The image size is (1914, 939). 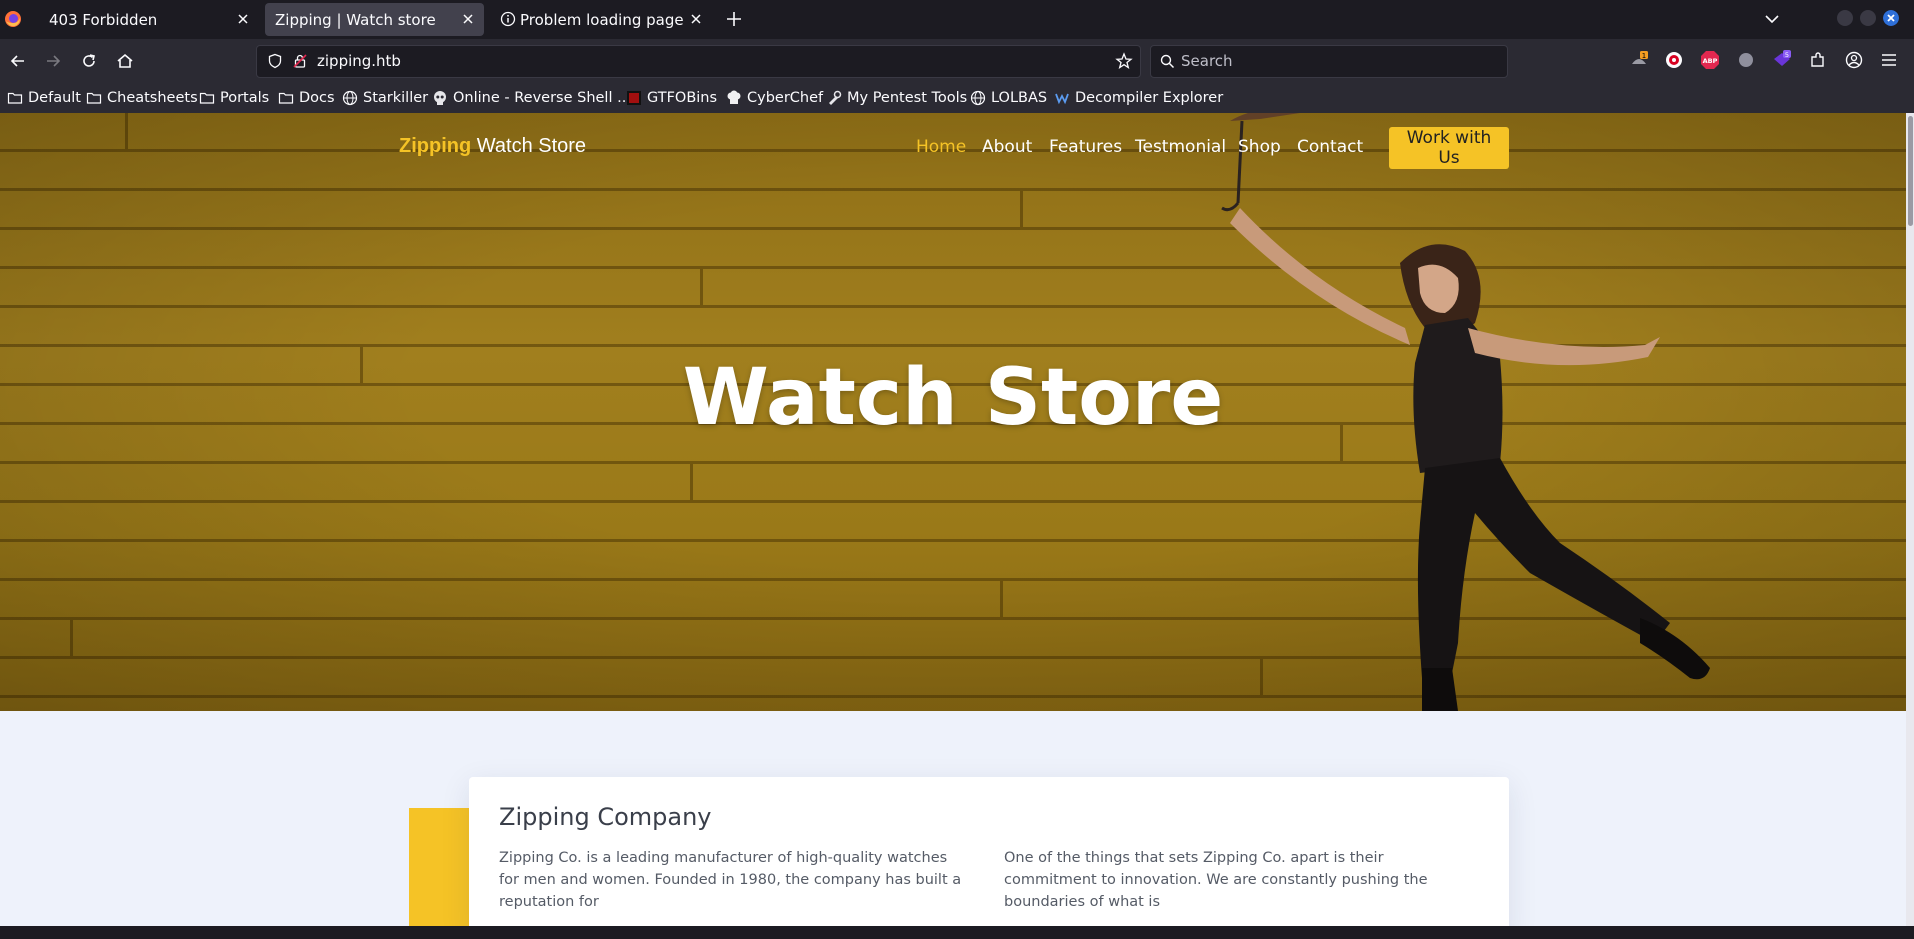 I want to click on bookmark-label: CyberChef, so click(x=785, y=98).